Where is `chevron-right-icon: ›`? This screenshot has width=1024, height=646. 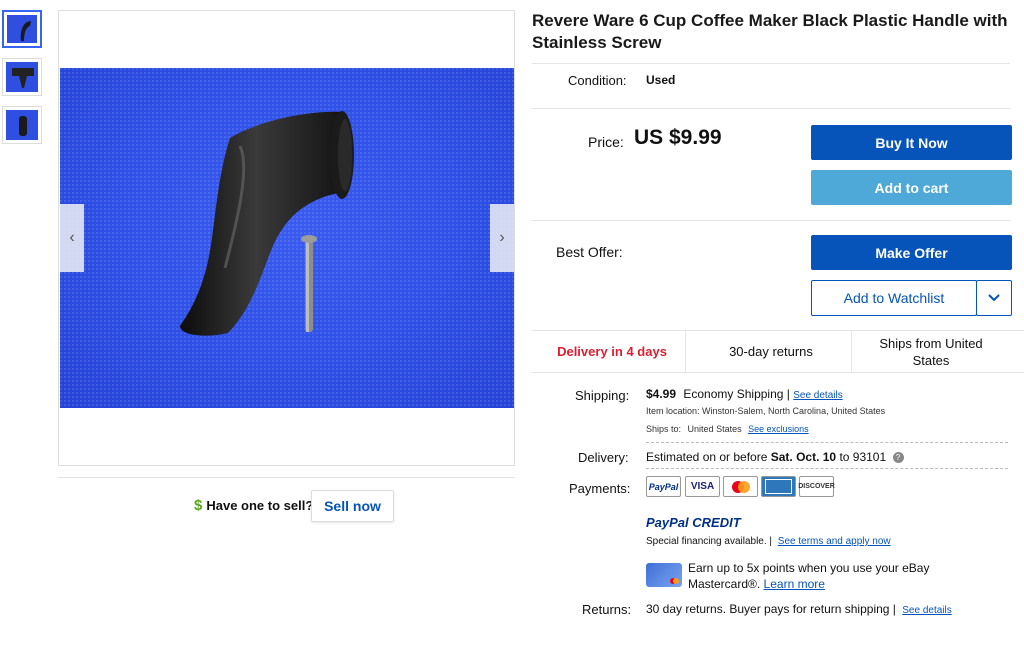
chevron-right-icon: › is located at coordinates (502, 237).